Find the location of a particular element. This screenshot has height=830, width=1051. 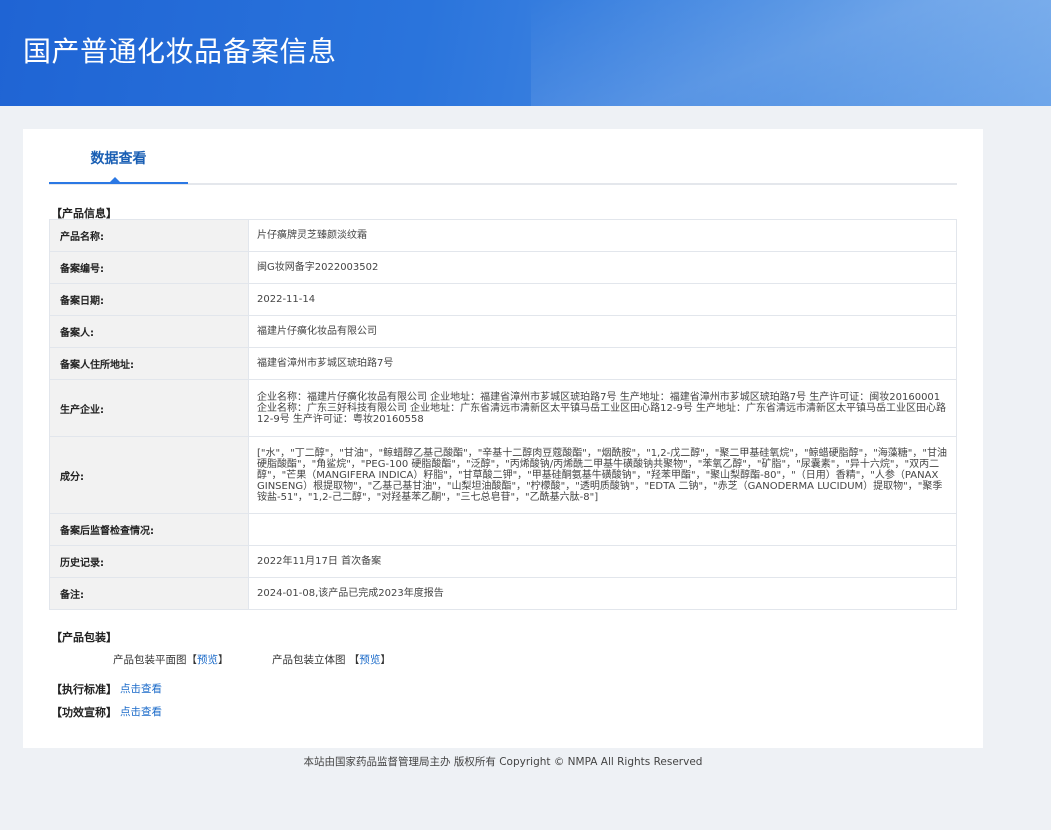

table-row: 历史记录: 2022年11月17日 首次备案 is located at coordinates (503, 561).